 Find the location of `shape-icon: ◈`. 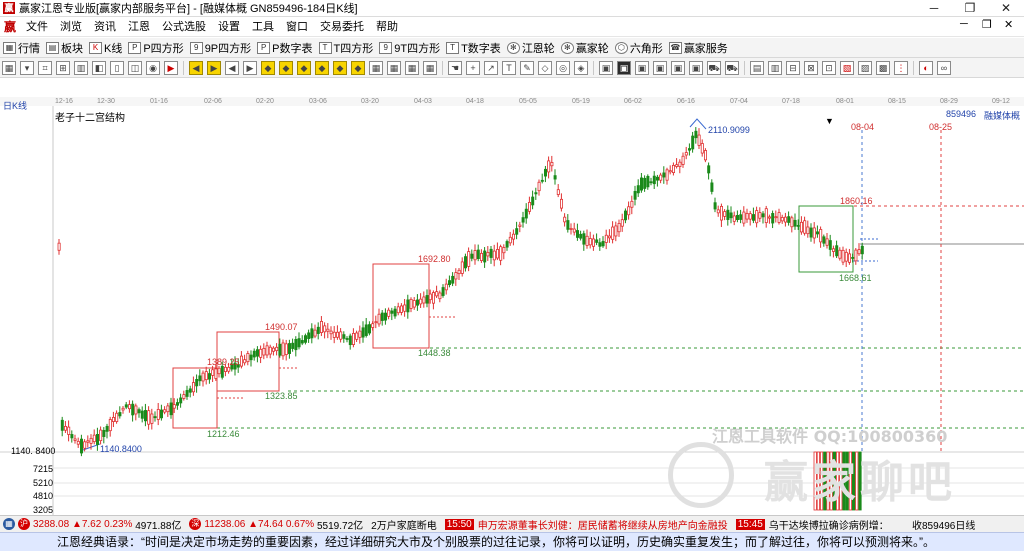

shape-icon: ◈ is located at coordinates (581, 67).